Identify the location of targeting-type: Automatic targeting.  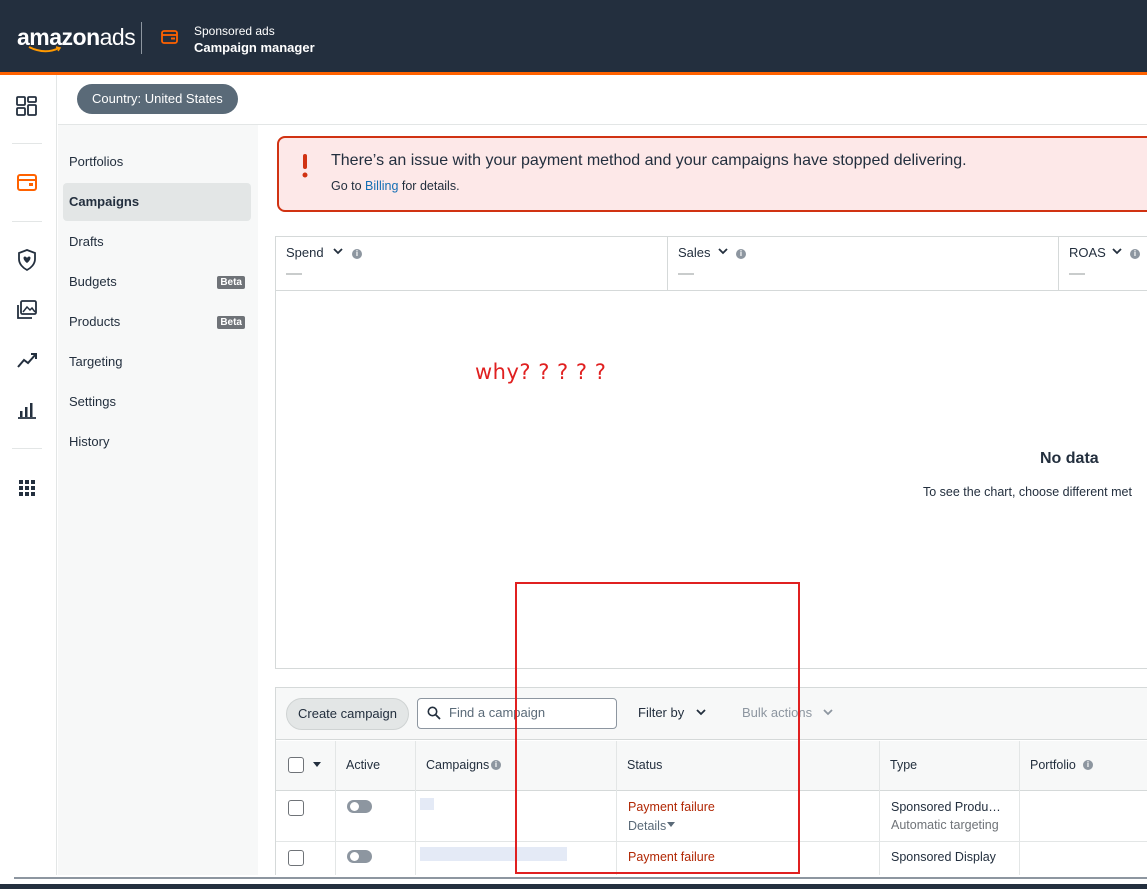
(945, 825).